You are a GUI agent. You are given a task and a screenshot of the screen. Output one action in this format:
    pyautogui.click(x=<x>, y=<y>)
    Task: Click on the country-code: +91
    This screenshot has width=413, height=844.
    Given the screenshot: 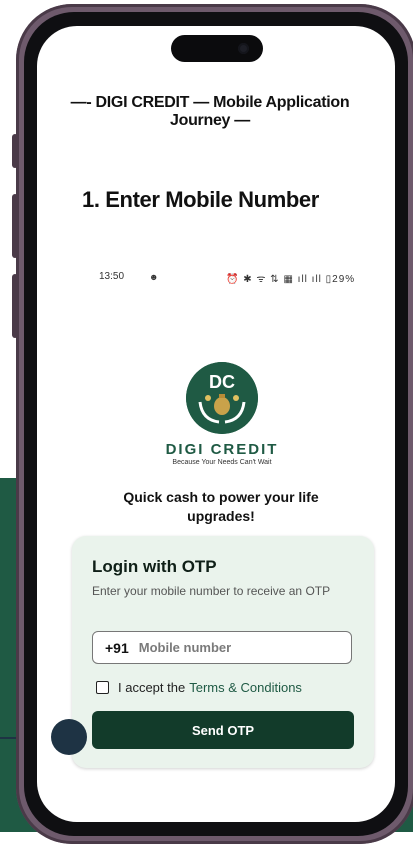 What is the action you would take?
    pyautogui.click(x=117, y=647)
    